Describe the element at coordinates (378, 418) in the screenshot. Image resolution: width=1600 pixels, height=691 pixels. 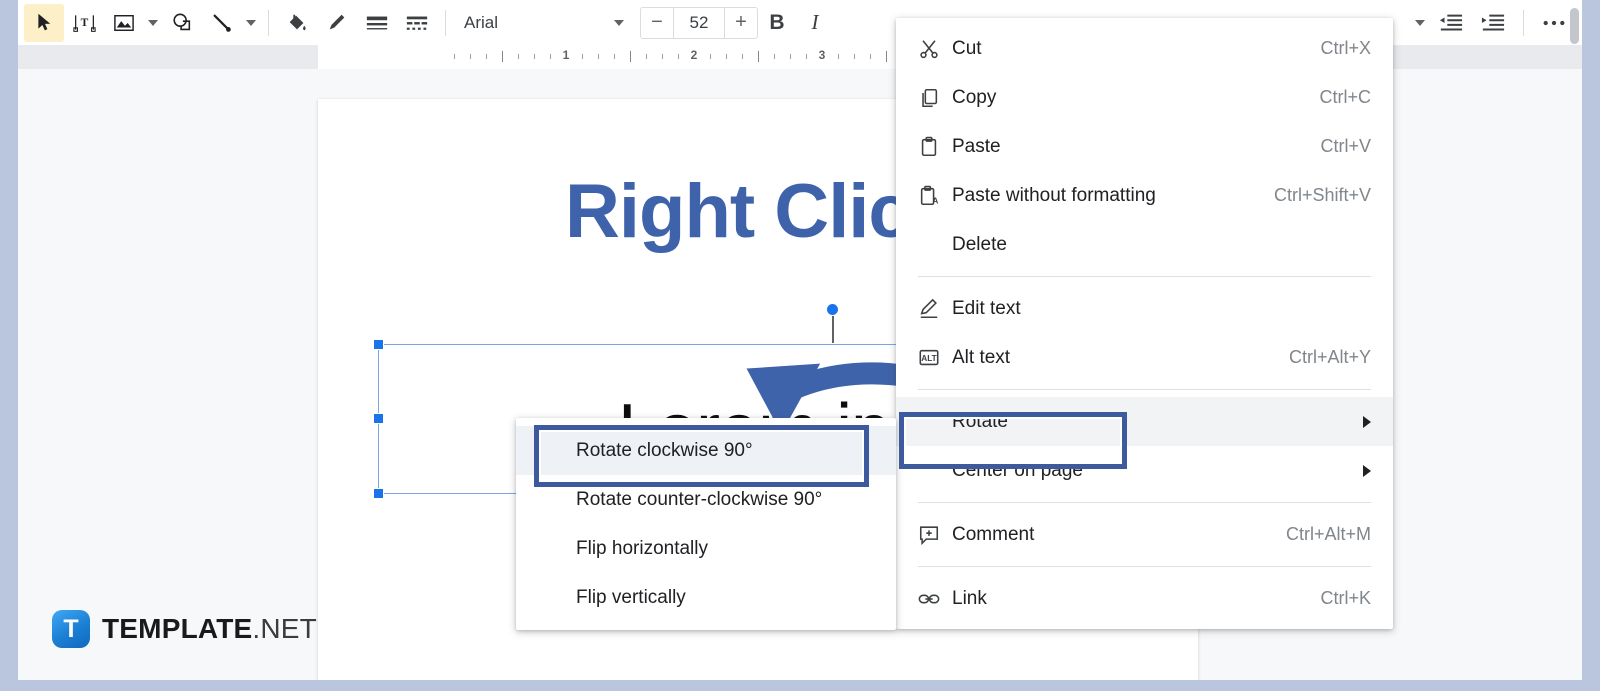
I see `resize-handle-middle-left` at that location.